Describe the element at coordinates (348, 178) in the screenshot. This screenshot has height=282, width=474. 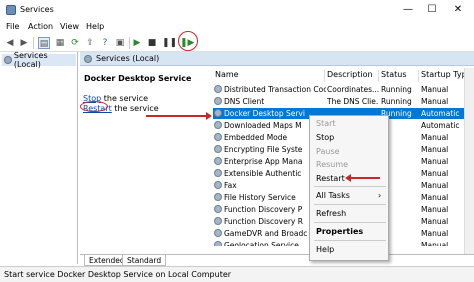
I see `restart-annotation-arrow-head` at that location.